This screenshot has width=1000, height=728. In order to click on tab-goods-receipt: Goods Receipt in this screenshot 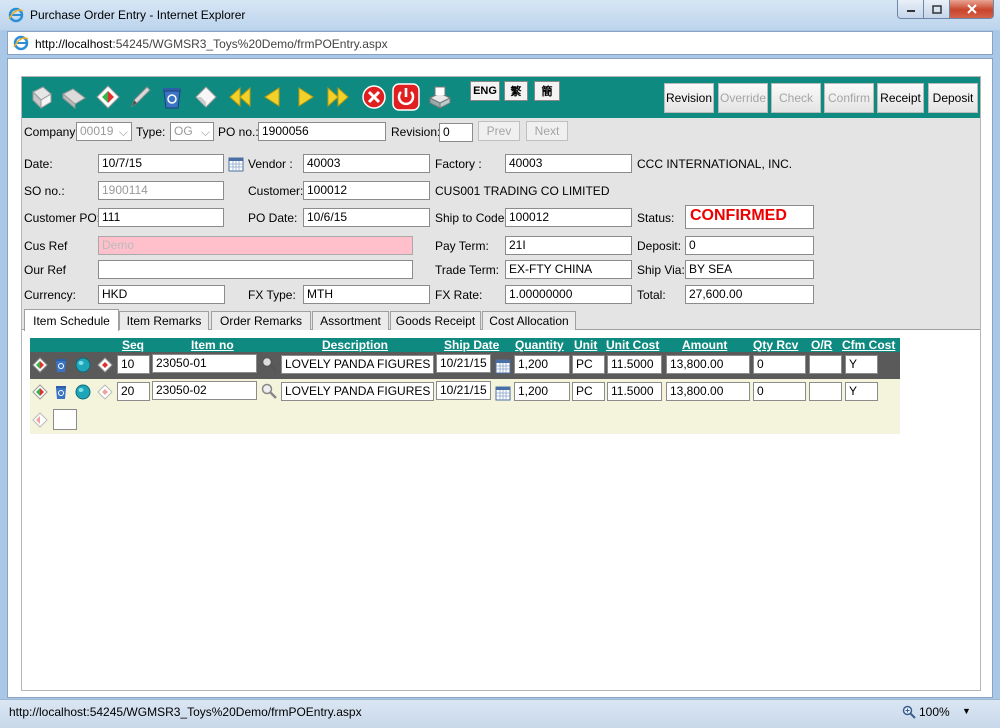, I will do `click(435, 320)`.